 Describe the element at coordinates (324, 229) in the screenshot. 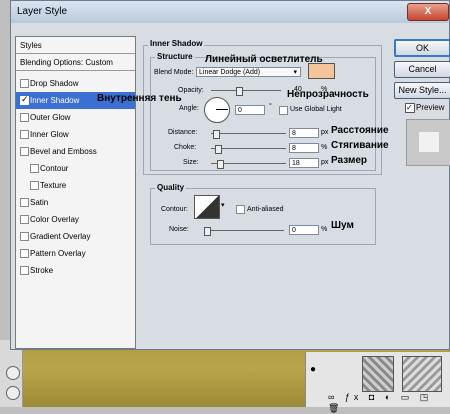

I see `noise-unit: %` at that location.